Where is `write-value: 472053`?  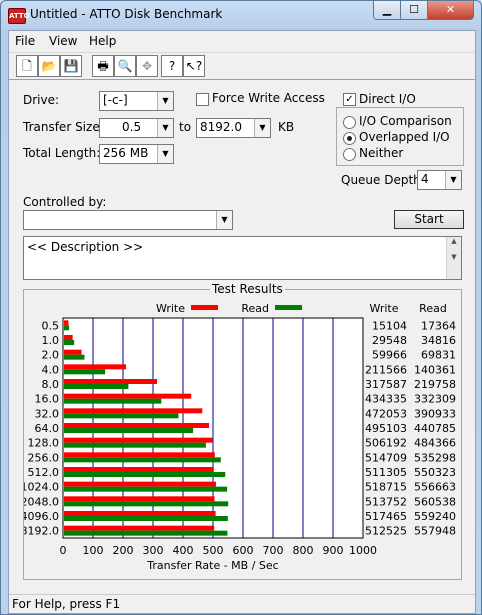
write-value: 472053 is located at coordinates (386, 413).